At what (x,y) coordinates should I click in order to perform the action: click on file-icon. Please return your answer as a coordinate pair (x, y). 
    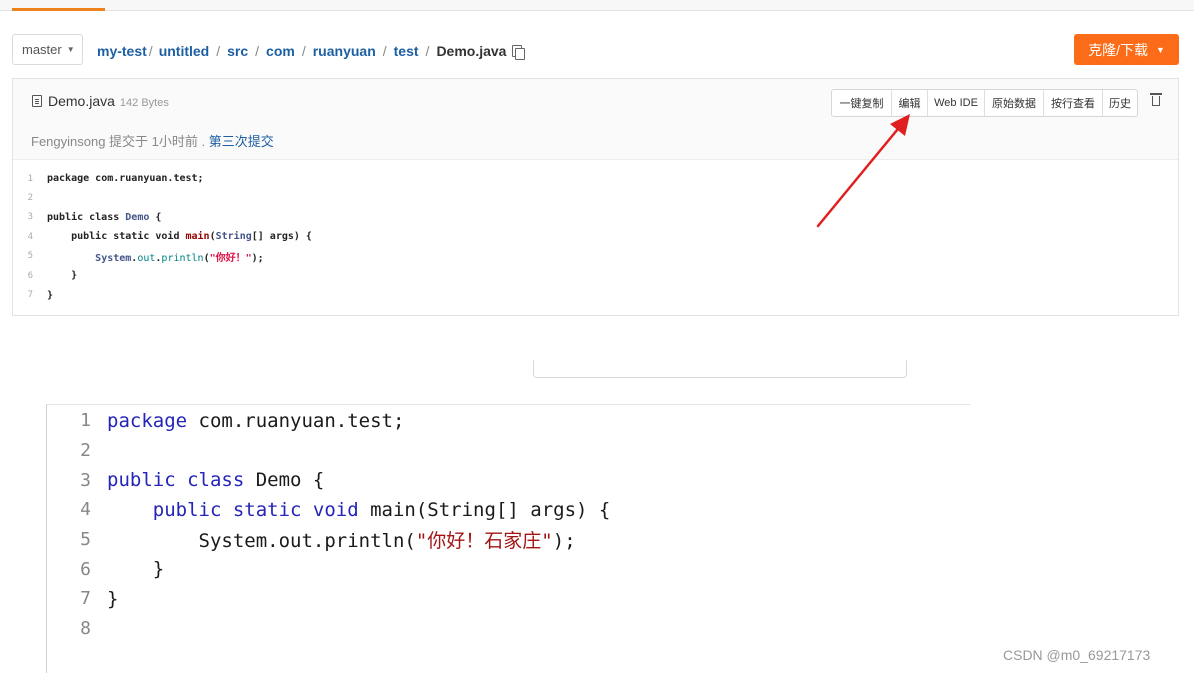
    Looking at the image, I should click on (37, 101).